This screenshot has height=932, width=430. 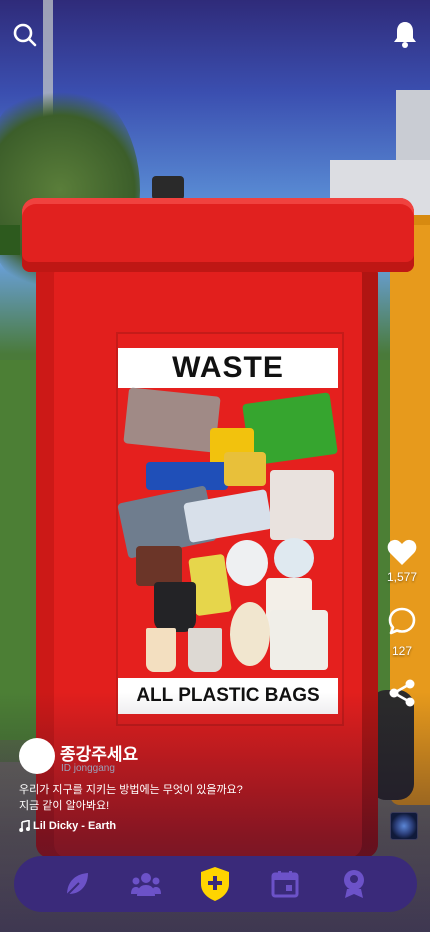 What do you see at coordinates (402, 577) in the screenshot?
I see `like-count: 1,577` at bounding box center [402, 577].